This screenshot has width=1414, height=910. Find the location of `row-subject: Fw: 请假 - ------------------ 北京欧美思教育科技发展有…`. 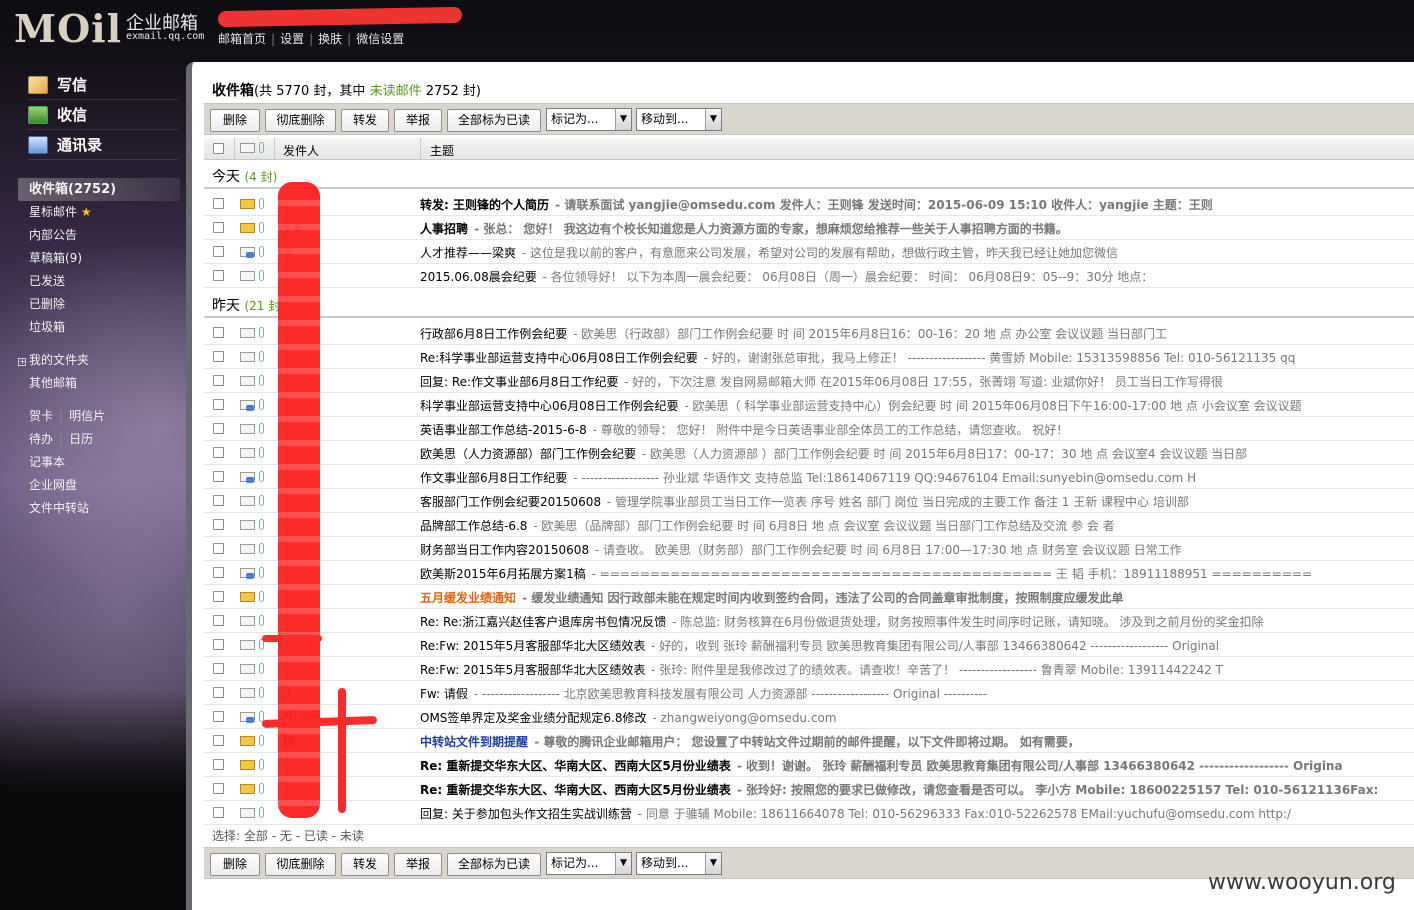

row-subject: Fw: 请假 - ------------------ 北京欧美思教育科技发展有… is located at coordinates (703, 693).